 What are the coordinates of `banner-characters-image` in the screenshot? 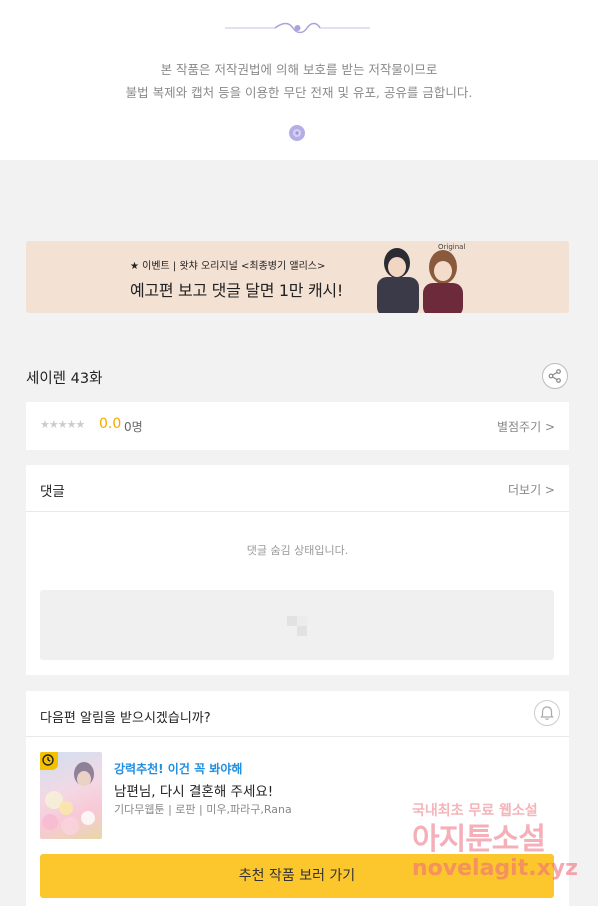 It's located at (420, 280).